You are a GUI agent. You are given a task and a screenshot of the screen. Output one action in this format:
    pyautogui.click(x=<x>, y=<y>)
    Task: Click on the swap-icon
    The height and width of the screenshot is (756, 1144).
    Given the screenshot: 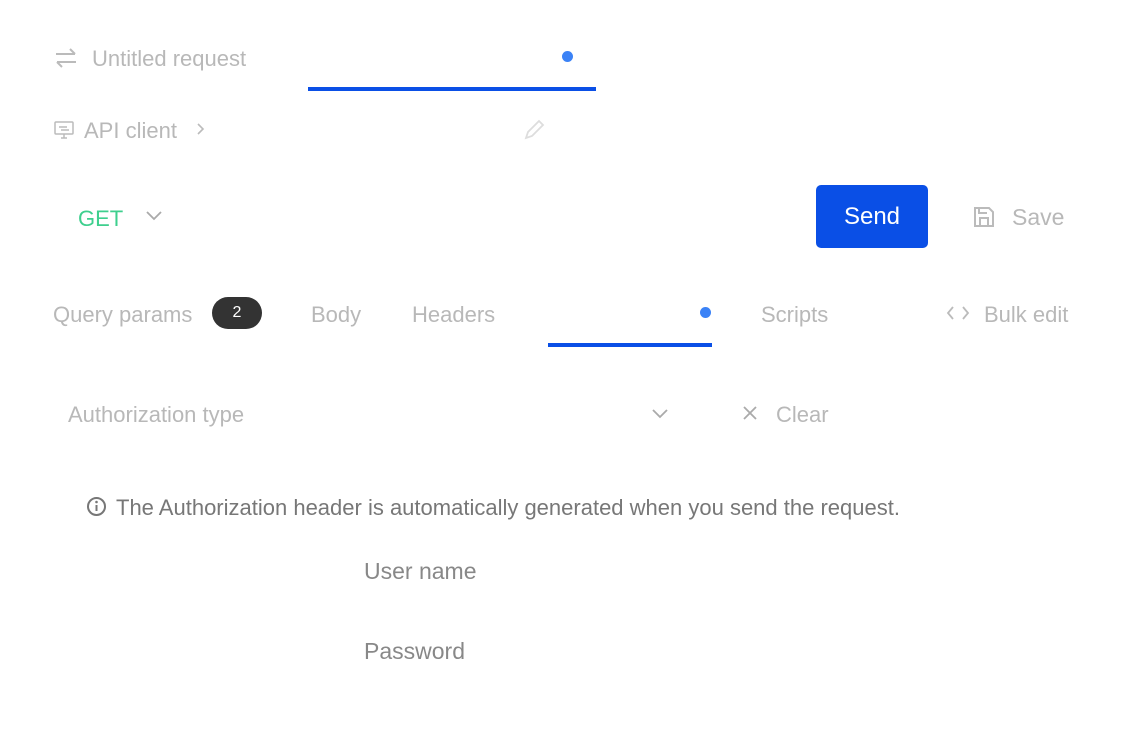 What is the action you would take?
    pyautogui.click(x=66, y=58)
    